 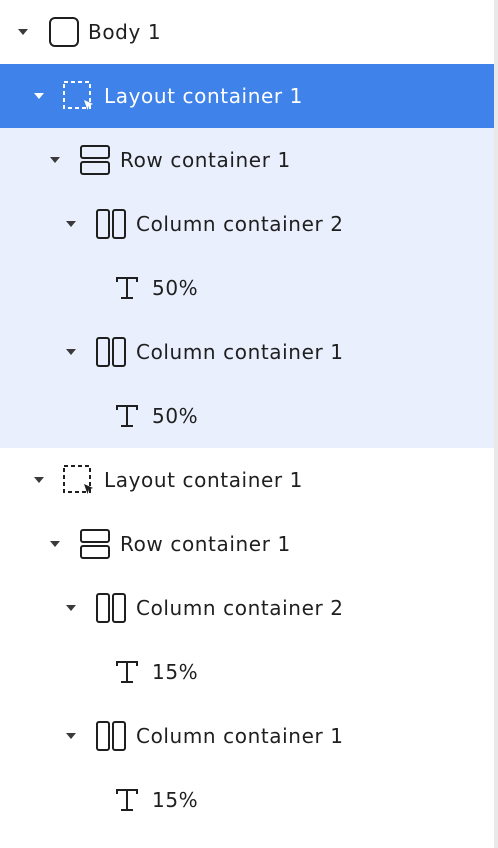 I want to click on tree-item-layout-container: Layout container 1, so click(x=247, y=480).